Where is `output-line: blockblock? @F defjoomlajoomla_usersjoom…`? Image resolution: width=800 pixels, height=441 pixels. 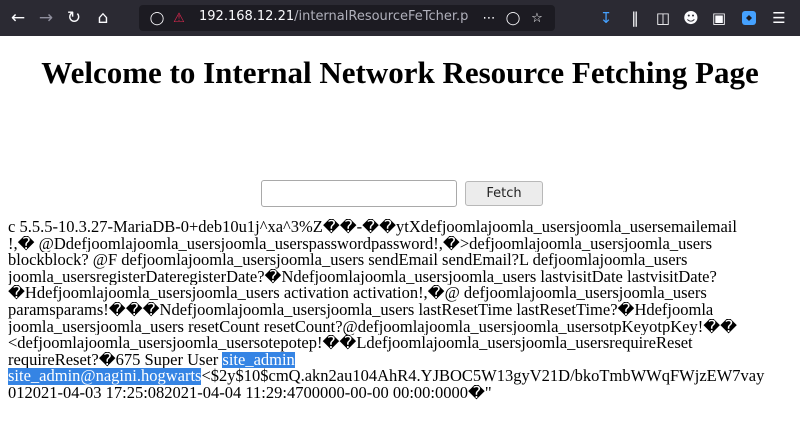 output-line: blockblock? @F defjoomlajoomla_usersjoom… is located at coordinates (348, 260).